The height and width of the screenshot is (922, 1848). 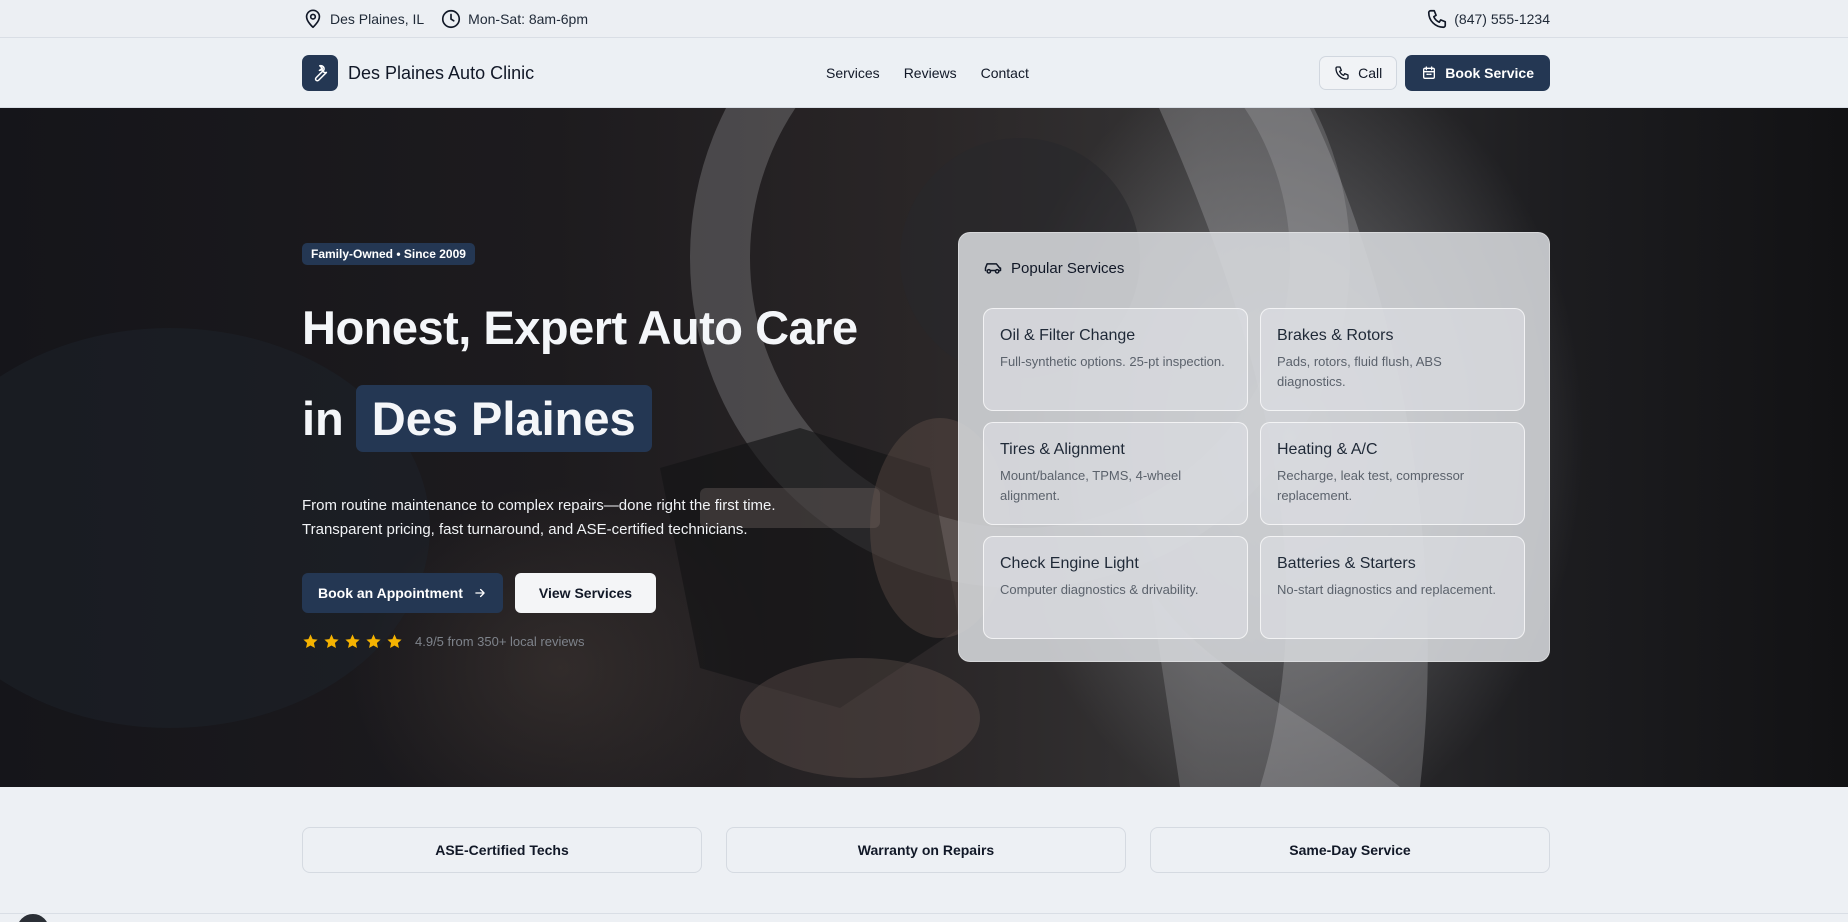 I want to click on nav-link-services: Services, so click(x=853, y=73).